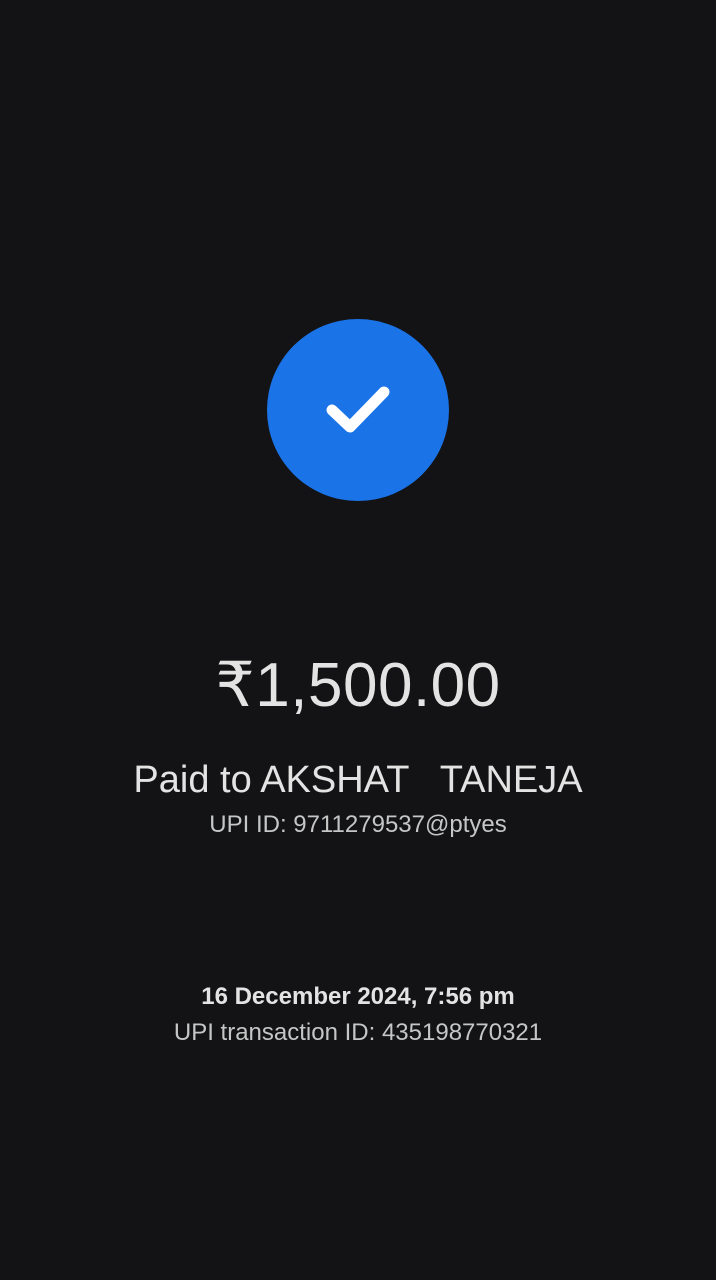 The height and width of the screenshot is (1280, 716). I want to click on check-icon, so click(358, 410).